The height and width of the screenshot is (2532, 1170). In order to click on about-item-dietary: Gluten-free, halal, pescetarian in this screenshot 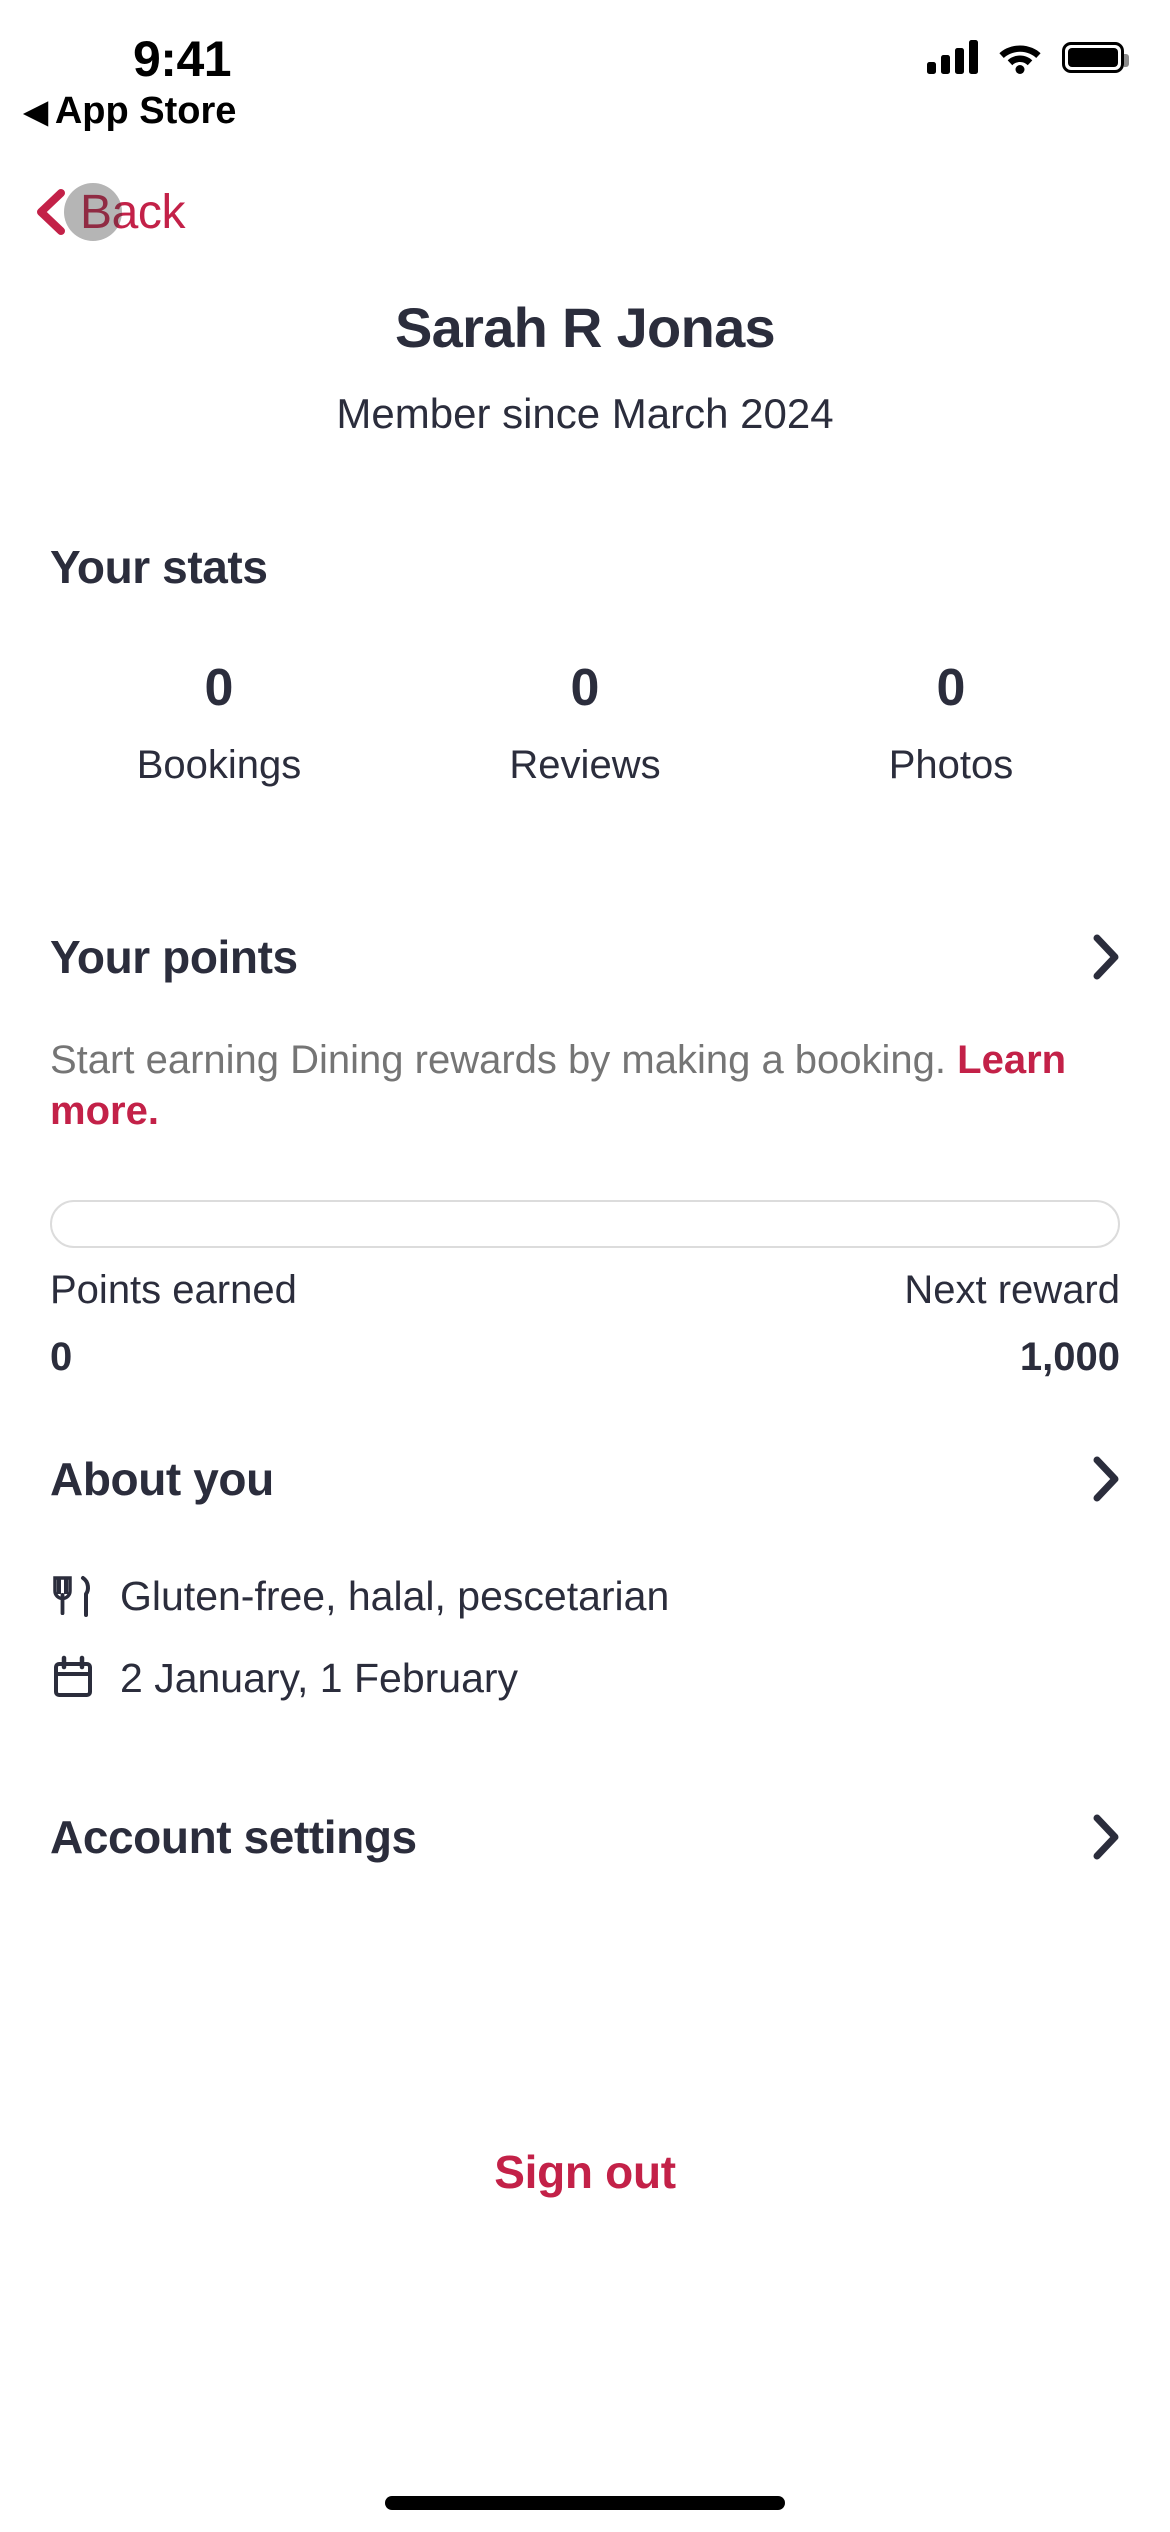, I will do `click(585, 1596)`.